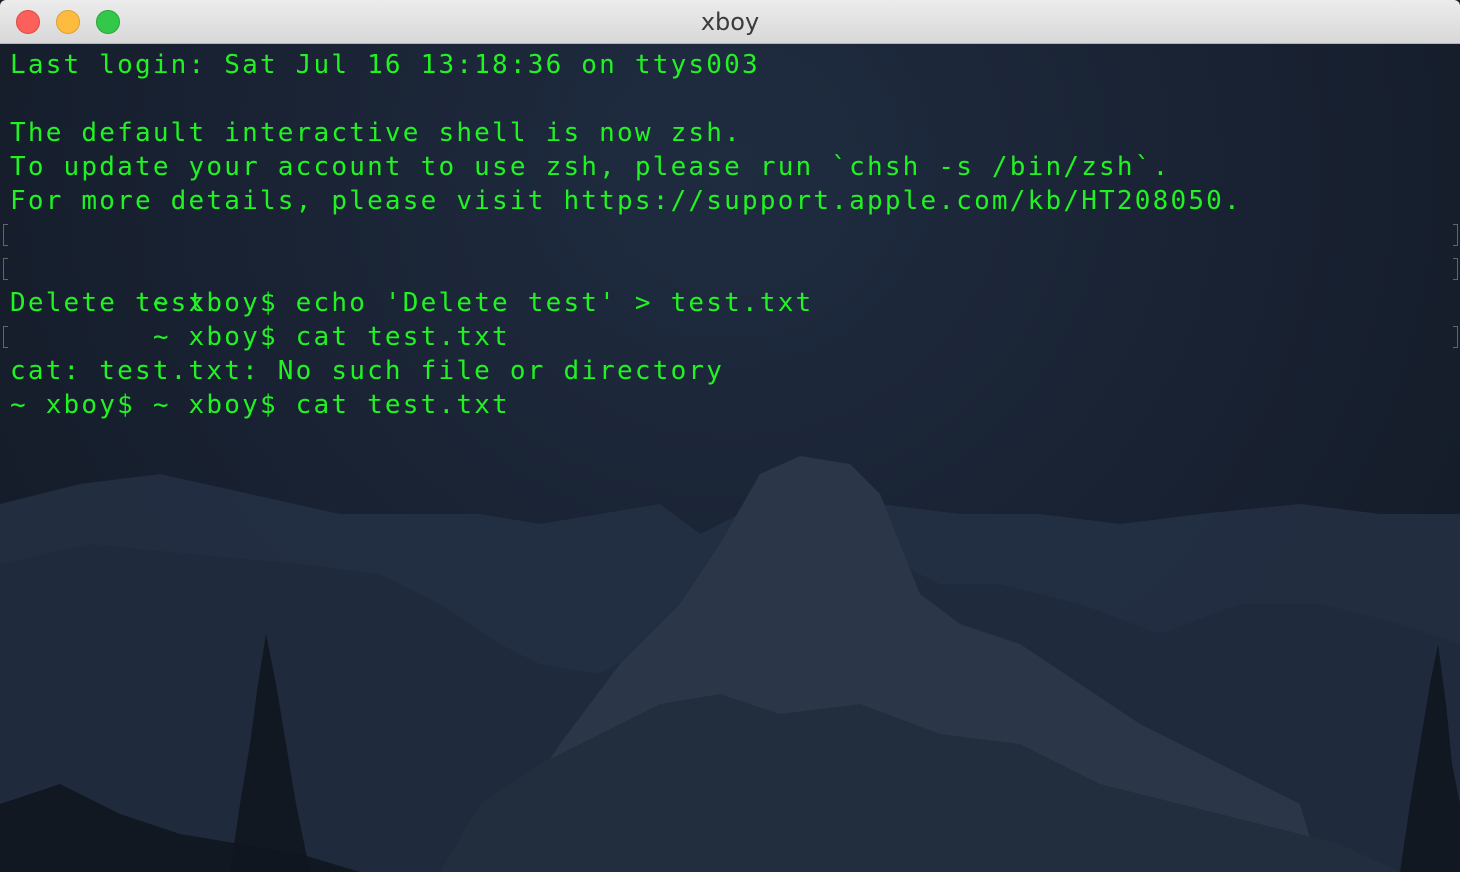 Image resolution: width=1460 pixels, height=872 pixels. I want to click on terminal-line: cat: test.txt: No such file or directory, so click(367, 371).